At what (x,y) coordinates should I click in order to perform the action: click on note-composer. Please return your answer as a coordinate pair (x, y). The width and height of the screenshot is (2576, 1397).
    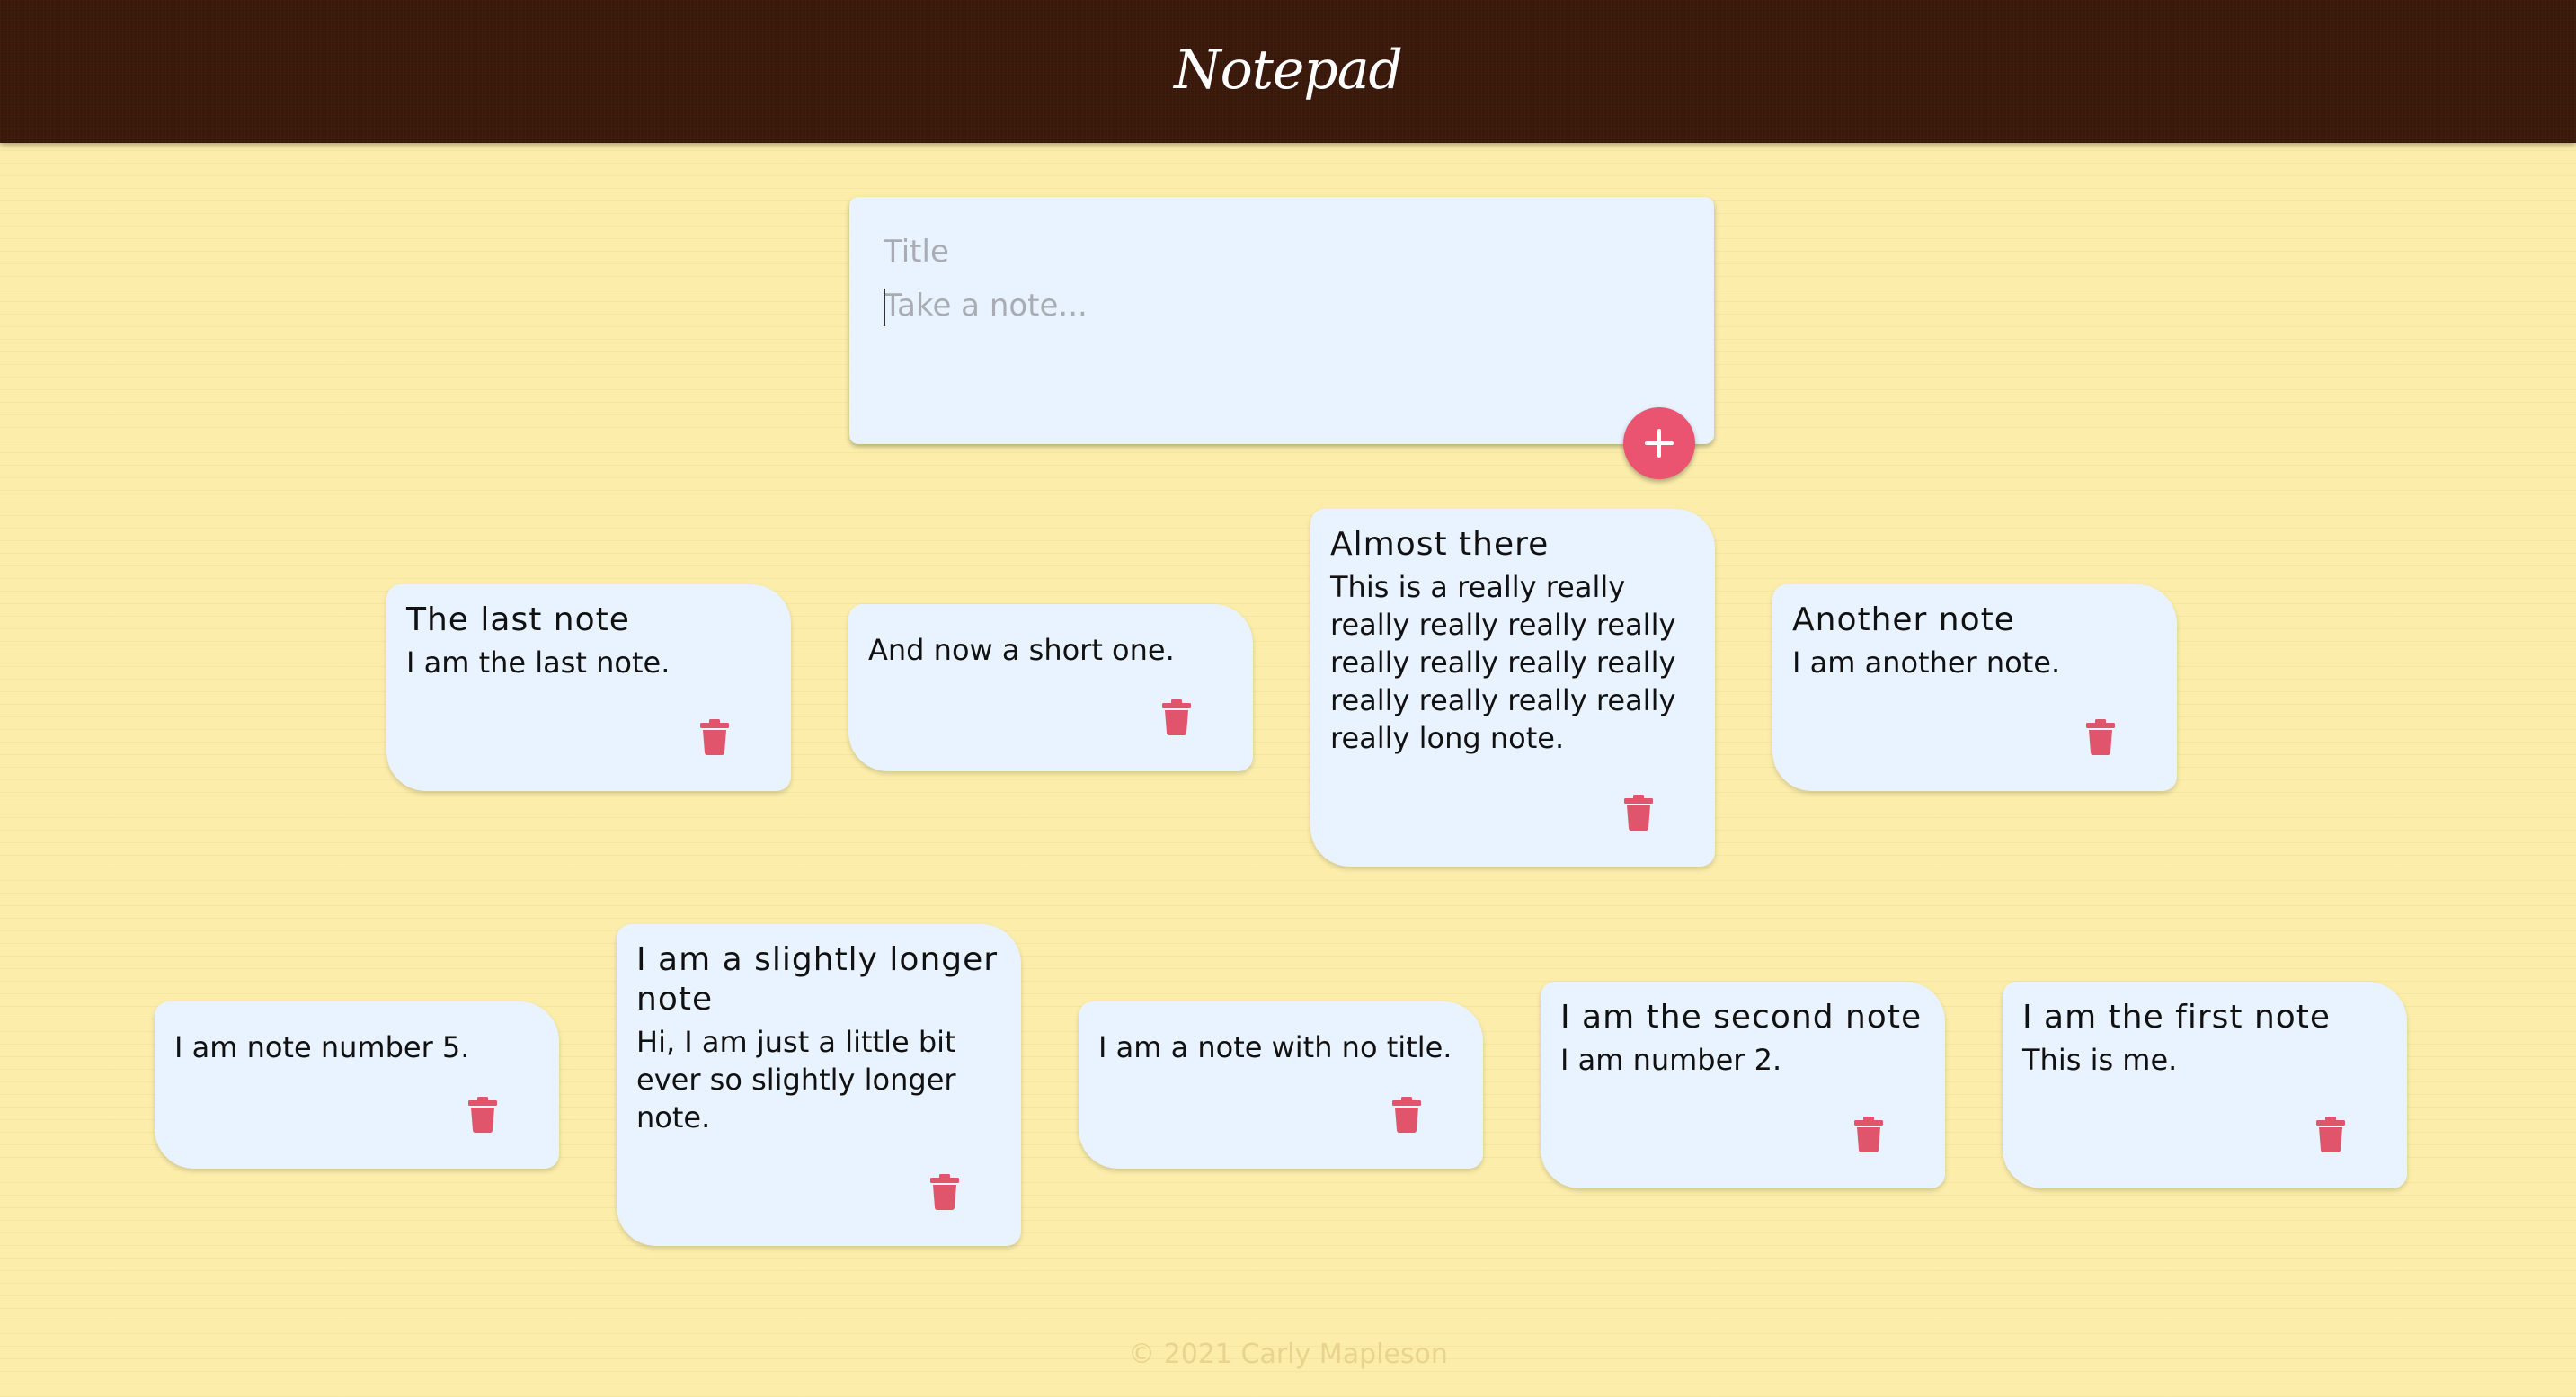
    Looking at the image, I should click on (1281, 320).